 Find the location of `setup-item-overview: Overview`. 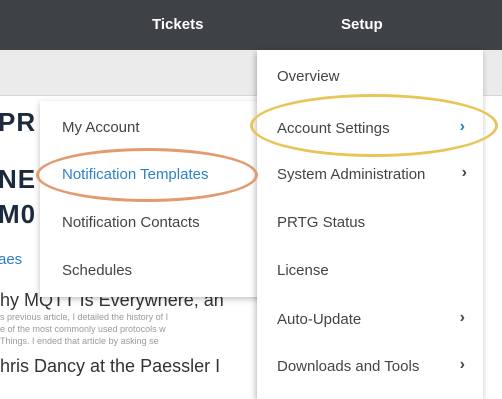

setup-item-overview: Overview is located at coordinates (308, 76).